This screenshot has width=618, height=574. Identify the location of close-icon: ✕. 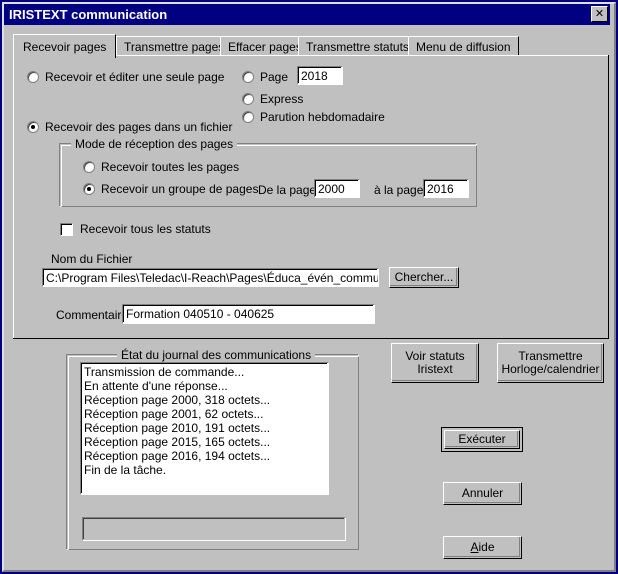
(599, 14).